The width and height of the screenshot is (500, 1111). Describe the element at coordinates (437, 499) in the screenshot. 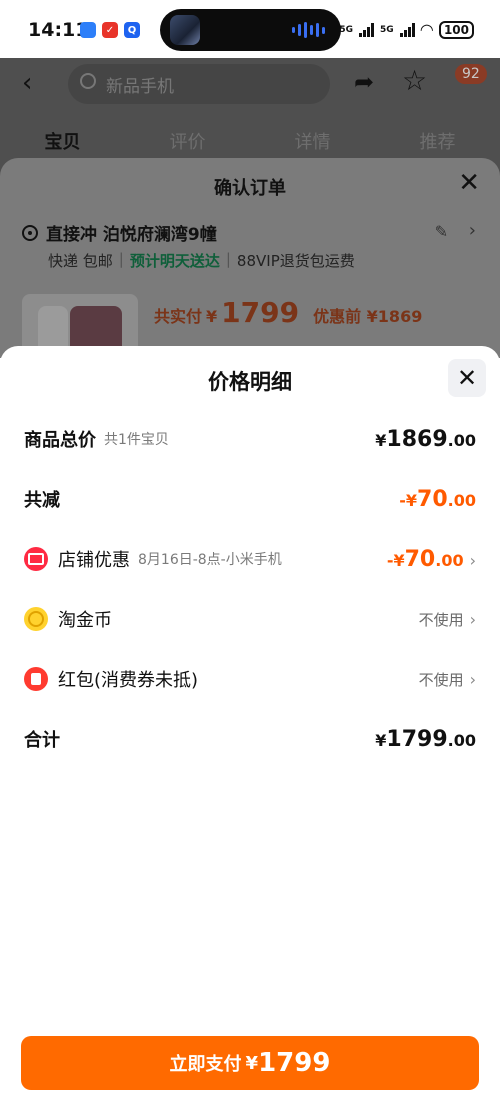

I see `total-reduction-amount: -¥ 70.00` at that location.